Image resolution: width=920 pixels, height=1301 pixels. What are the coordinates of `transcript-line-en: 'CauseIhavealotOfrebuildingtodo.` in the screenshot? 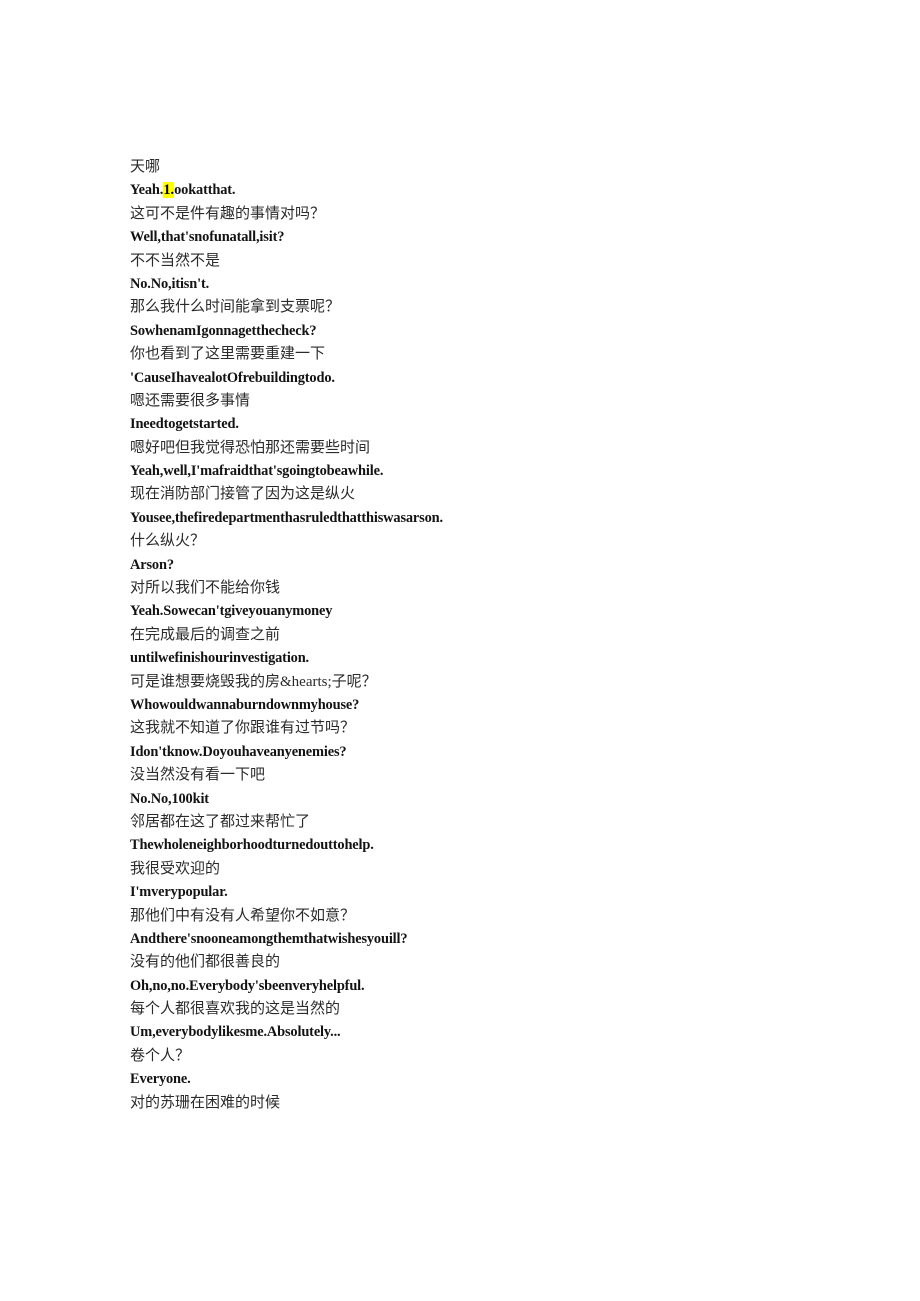 It's located at (232, 377).